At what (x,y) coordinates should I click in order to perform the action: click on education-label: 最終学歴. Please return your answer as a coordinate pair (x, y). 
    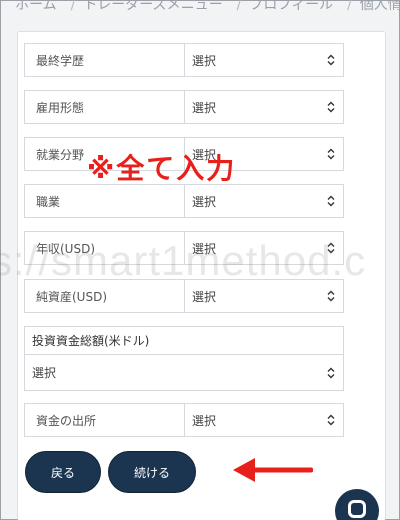
    Looking at the image, I should click on (105, 60).